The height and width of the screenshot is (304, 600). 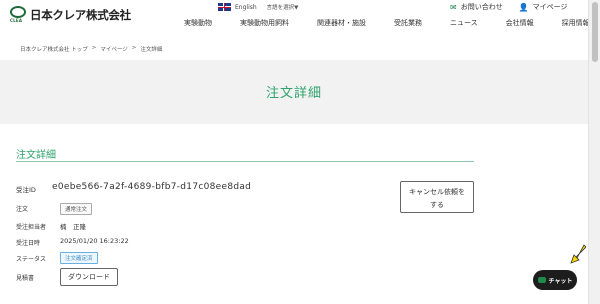 What do you see at coordinates (341, 23) in the screenshot?
I see `nav-item-equipment: 関連器材・施設` at bounding box center [341, 23].